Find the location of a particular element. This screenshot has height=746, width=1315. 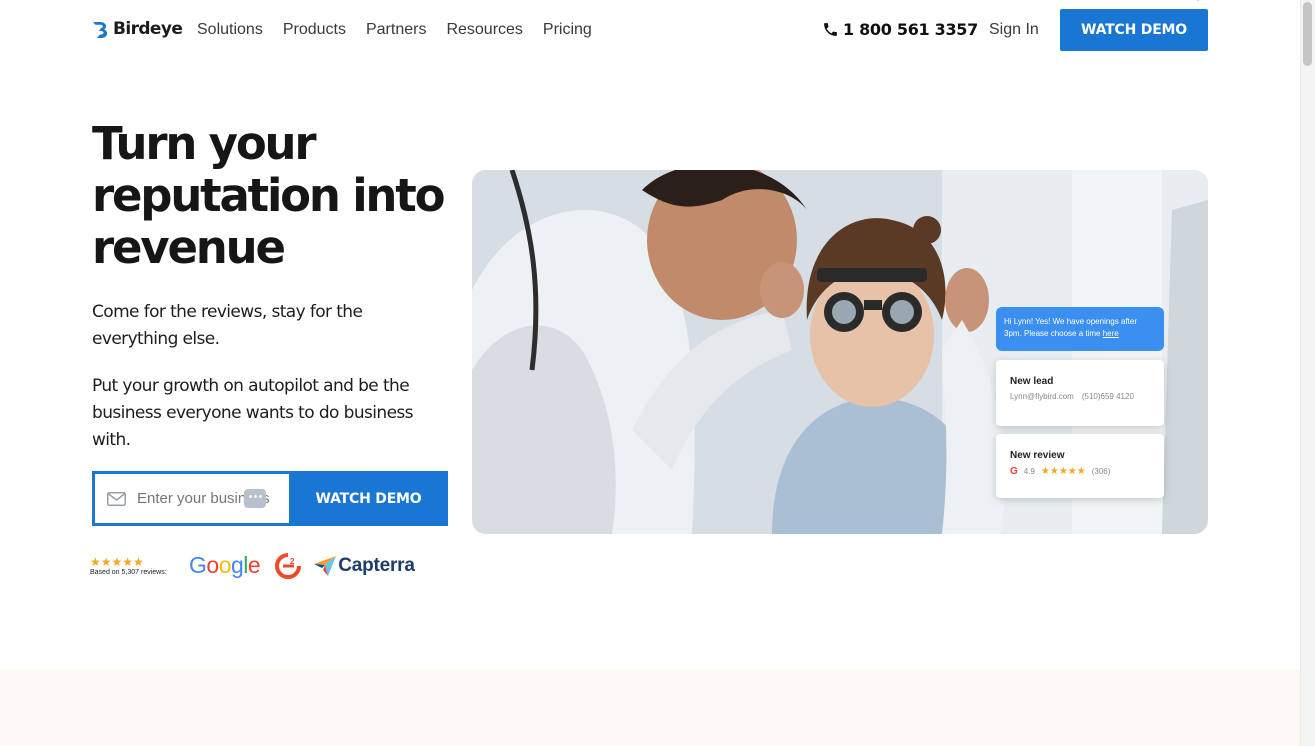

mail-icon is located at coordinates (116, 498).